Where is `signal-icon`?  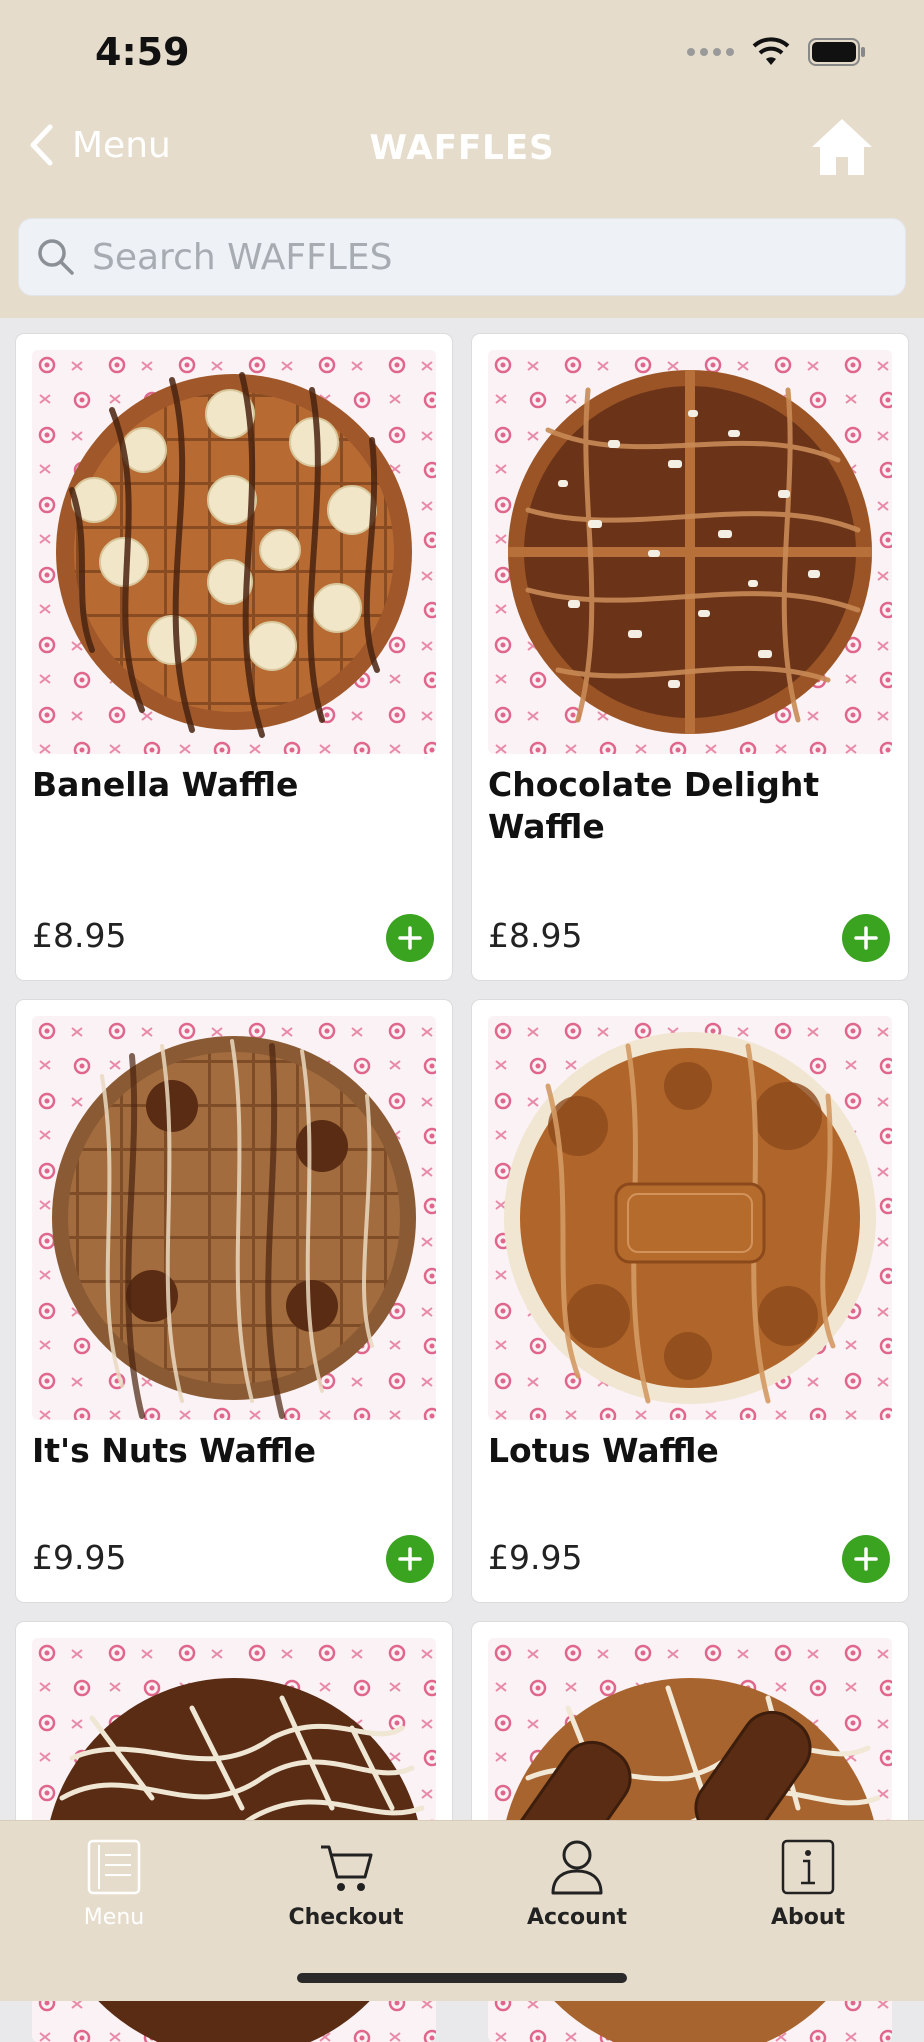 signal-icon is located at coordinates (710, 52).